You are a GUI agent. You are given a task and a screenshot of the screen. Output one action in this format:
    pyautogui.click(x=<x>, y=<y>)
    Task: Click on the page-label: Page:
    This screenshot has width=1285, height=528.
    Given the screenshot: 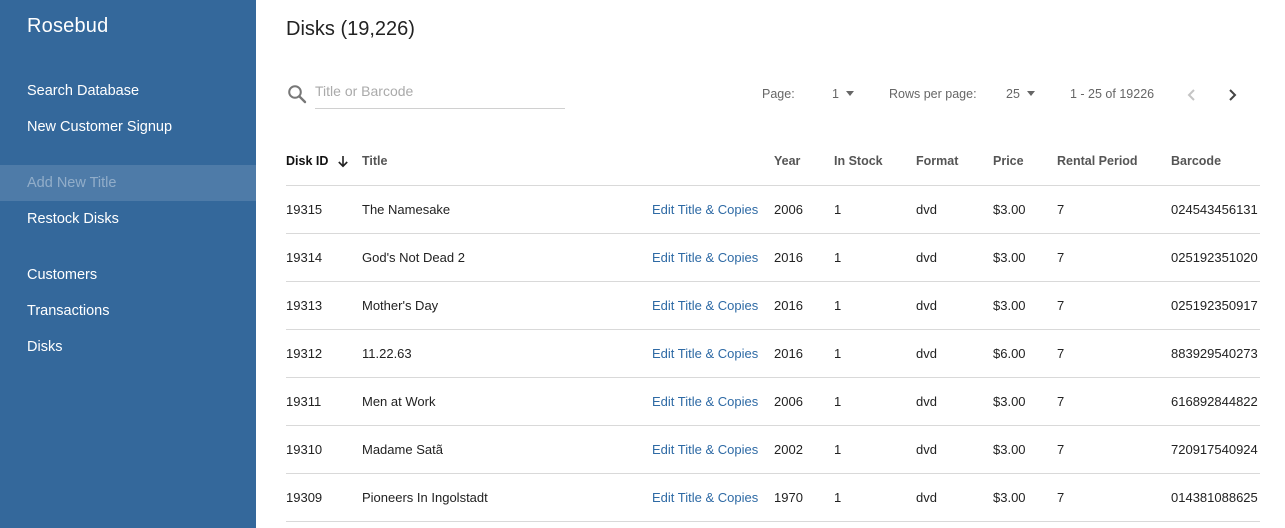 What is the action you would take?
    pyautogui.click(x=778, y=94)
    